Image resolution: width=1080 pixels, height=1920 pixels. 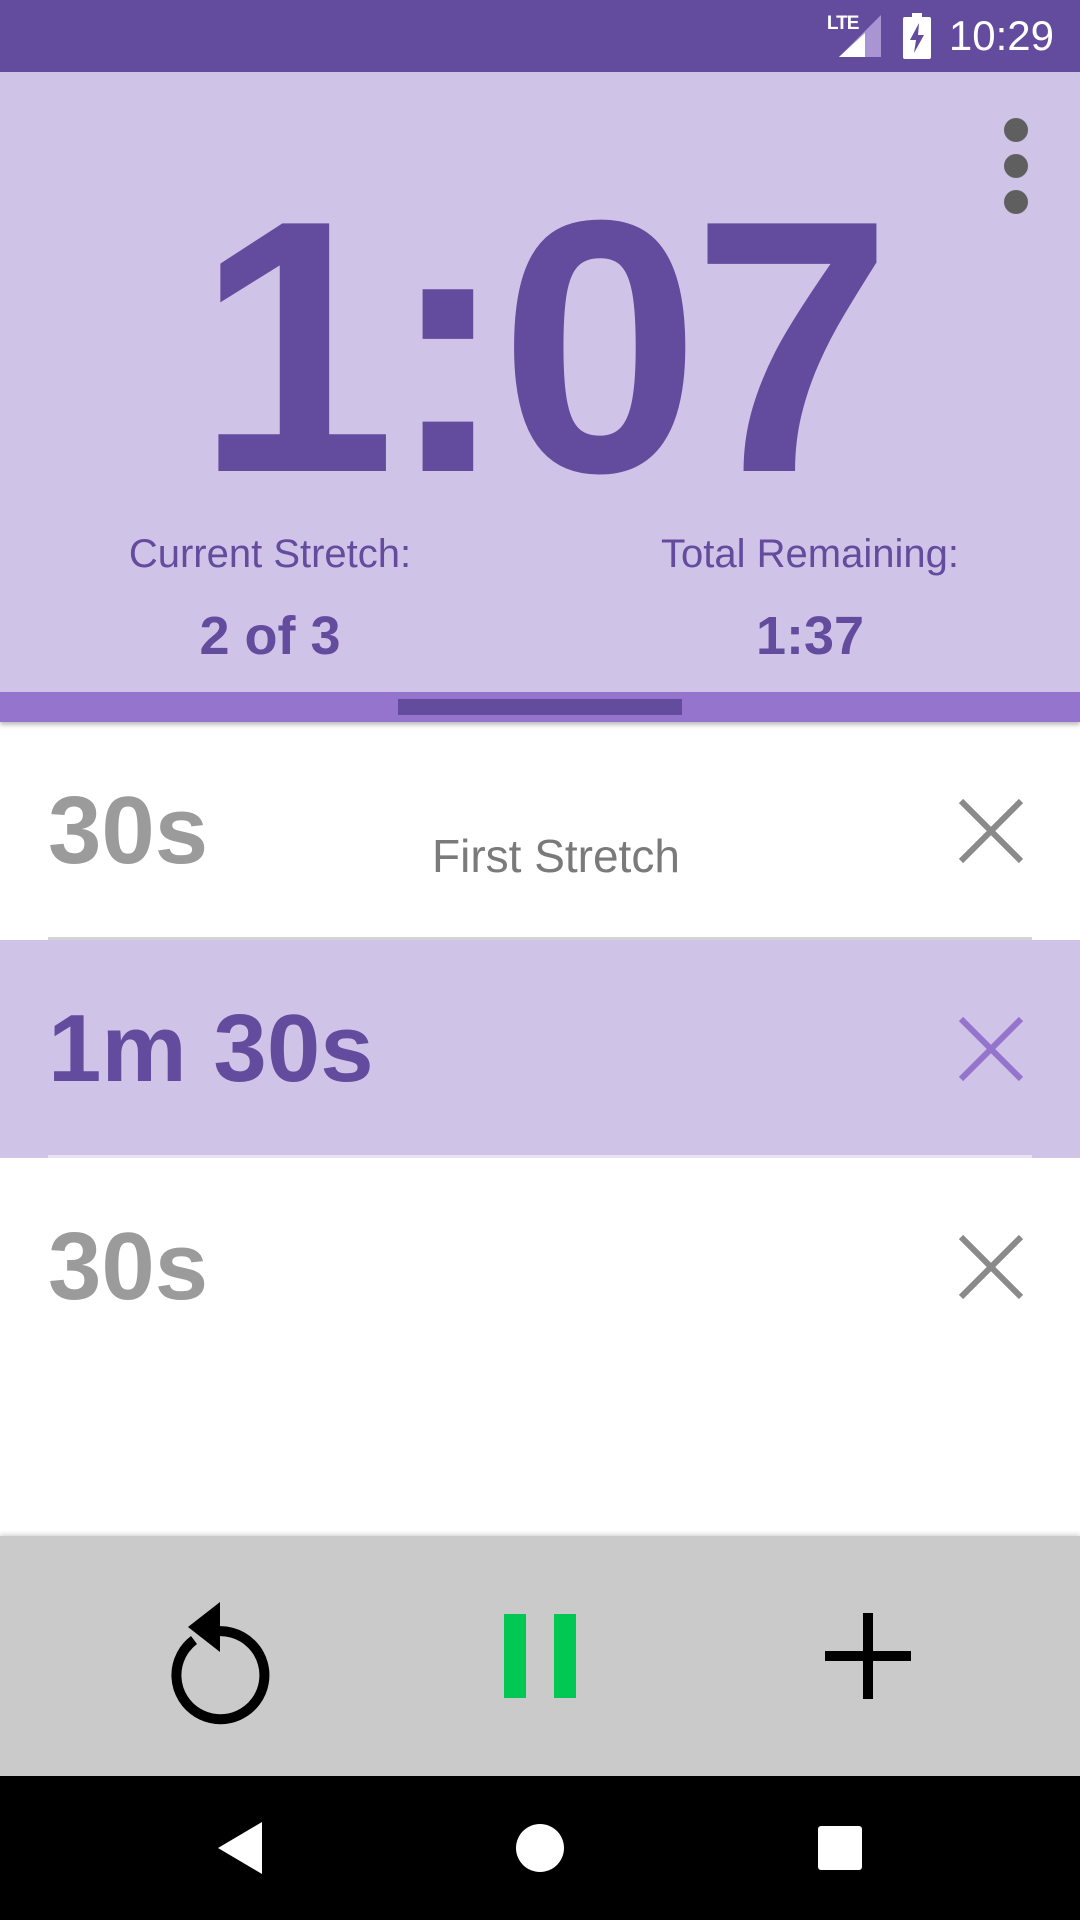 I want to click on restart-icon, so click(x=212, y=1656).